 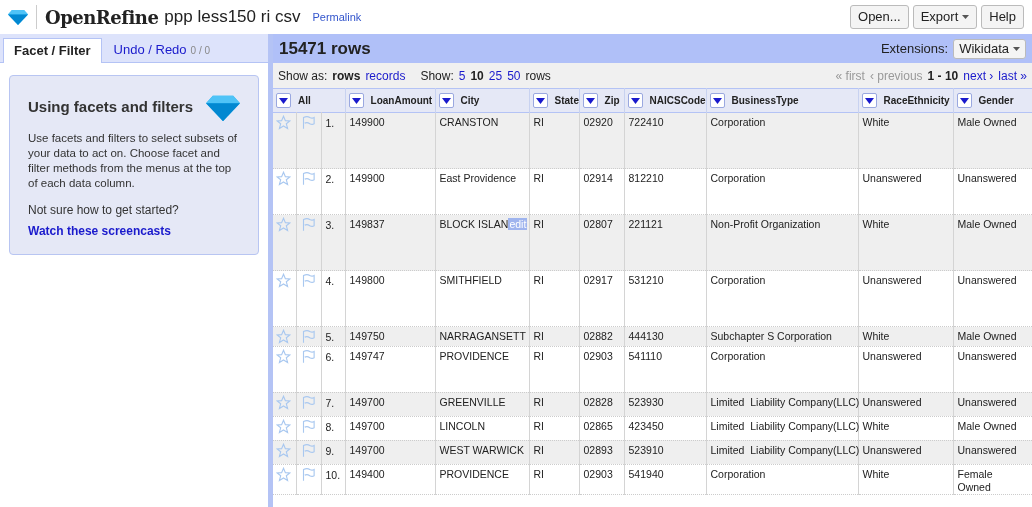 I want to click on panel-tab: Undo / Redo 0 / 0, so click(x=162, y=49).